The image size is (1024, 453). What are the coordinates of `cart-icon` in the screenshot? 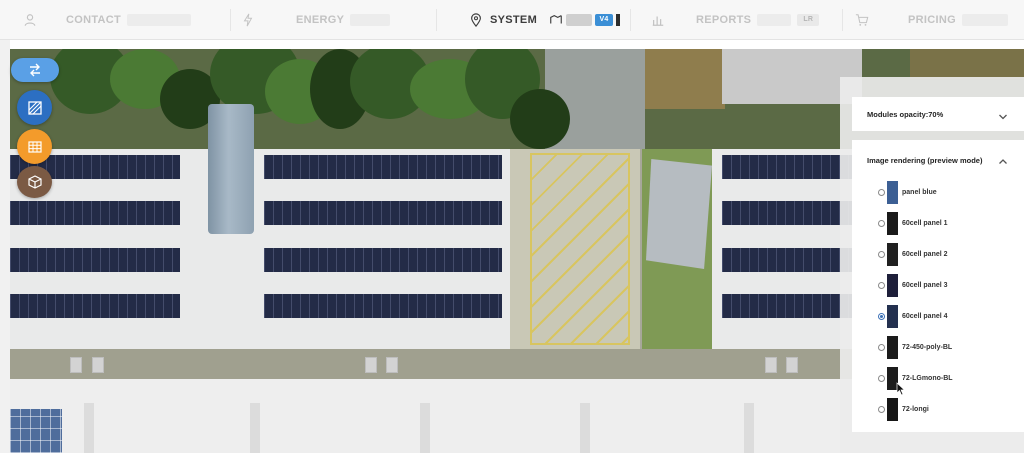 It's located at (862, 20).